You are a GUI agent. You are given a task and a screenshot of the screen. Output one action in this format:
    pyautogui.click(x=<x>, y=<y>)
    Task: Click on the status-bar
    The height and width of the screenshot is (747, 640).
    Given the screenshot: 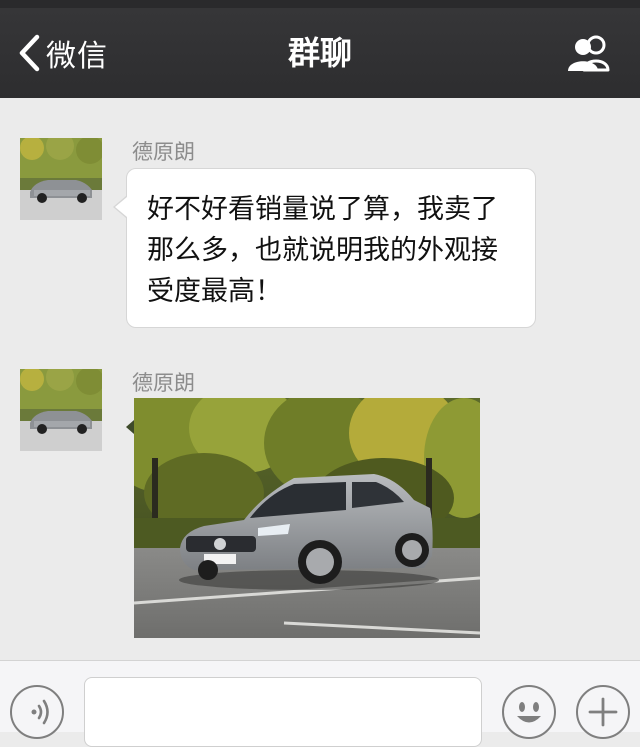 What is the action you would take?
    pyautogui.click(x=320, y=4)
    